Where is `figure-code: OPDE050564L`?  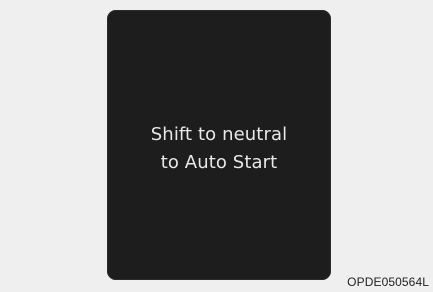 figure-code: OPDE050564L is located at coordinates (388, 282).